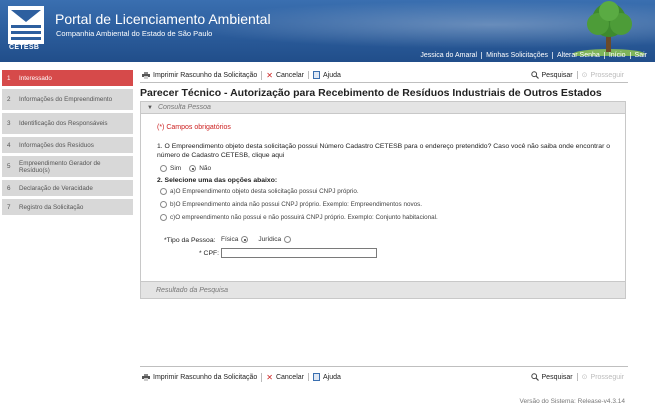 Image resolution: width=655 pixels, height=419 pixels. I want to click on person-juridica-radio, so click(288, 239).